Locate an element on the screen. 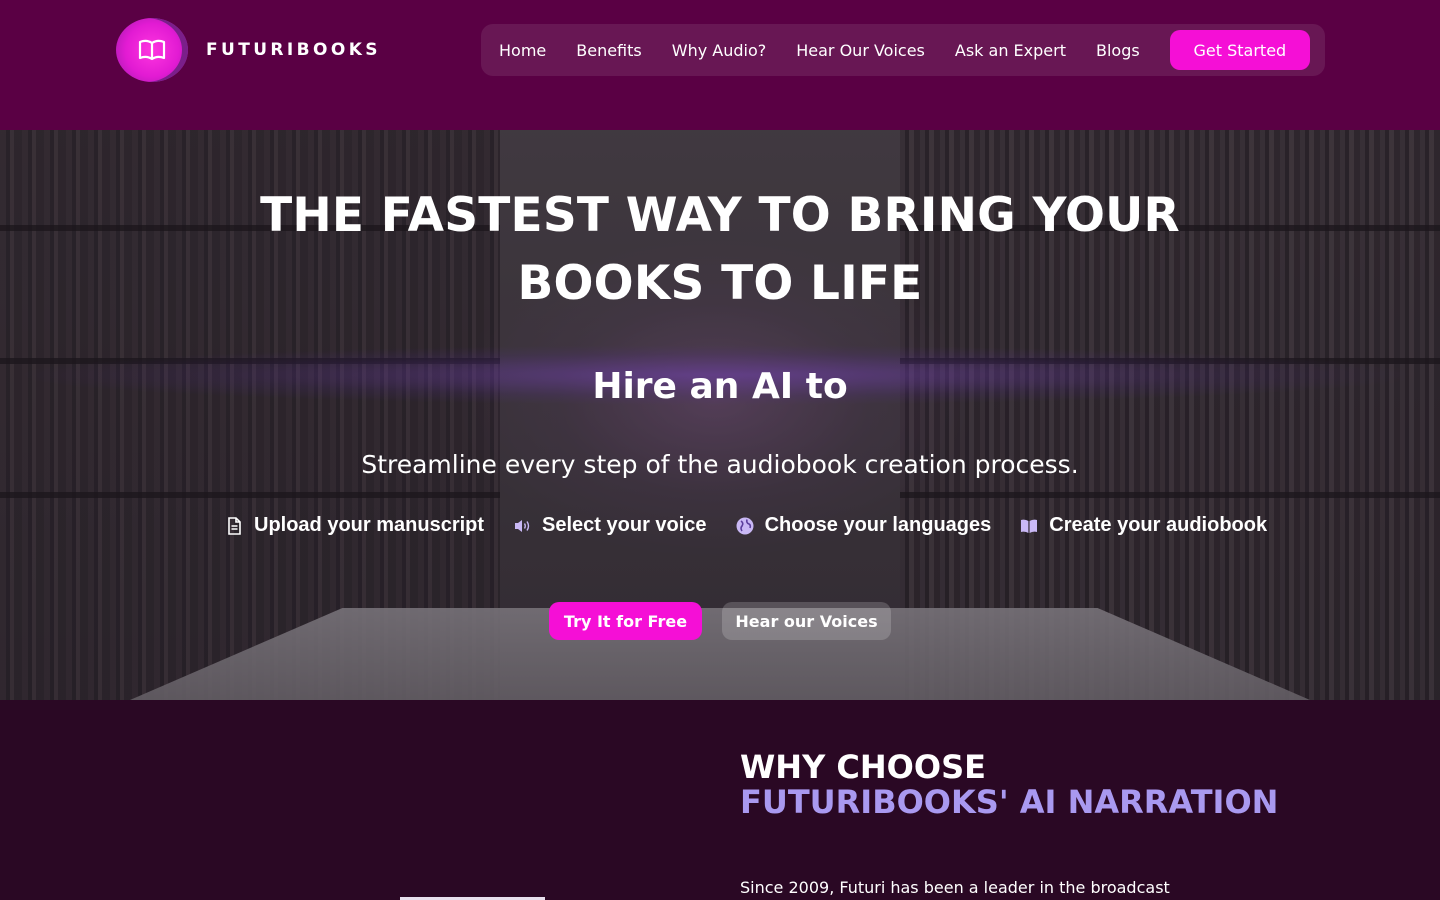 This screenshot has height=900, width=1440. why-heading: WHY CHOOSE FUTURIBOOKS' AI NARRATION is located at coordinates (1040, 785).